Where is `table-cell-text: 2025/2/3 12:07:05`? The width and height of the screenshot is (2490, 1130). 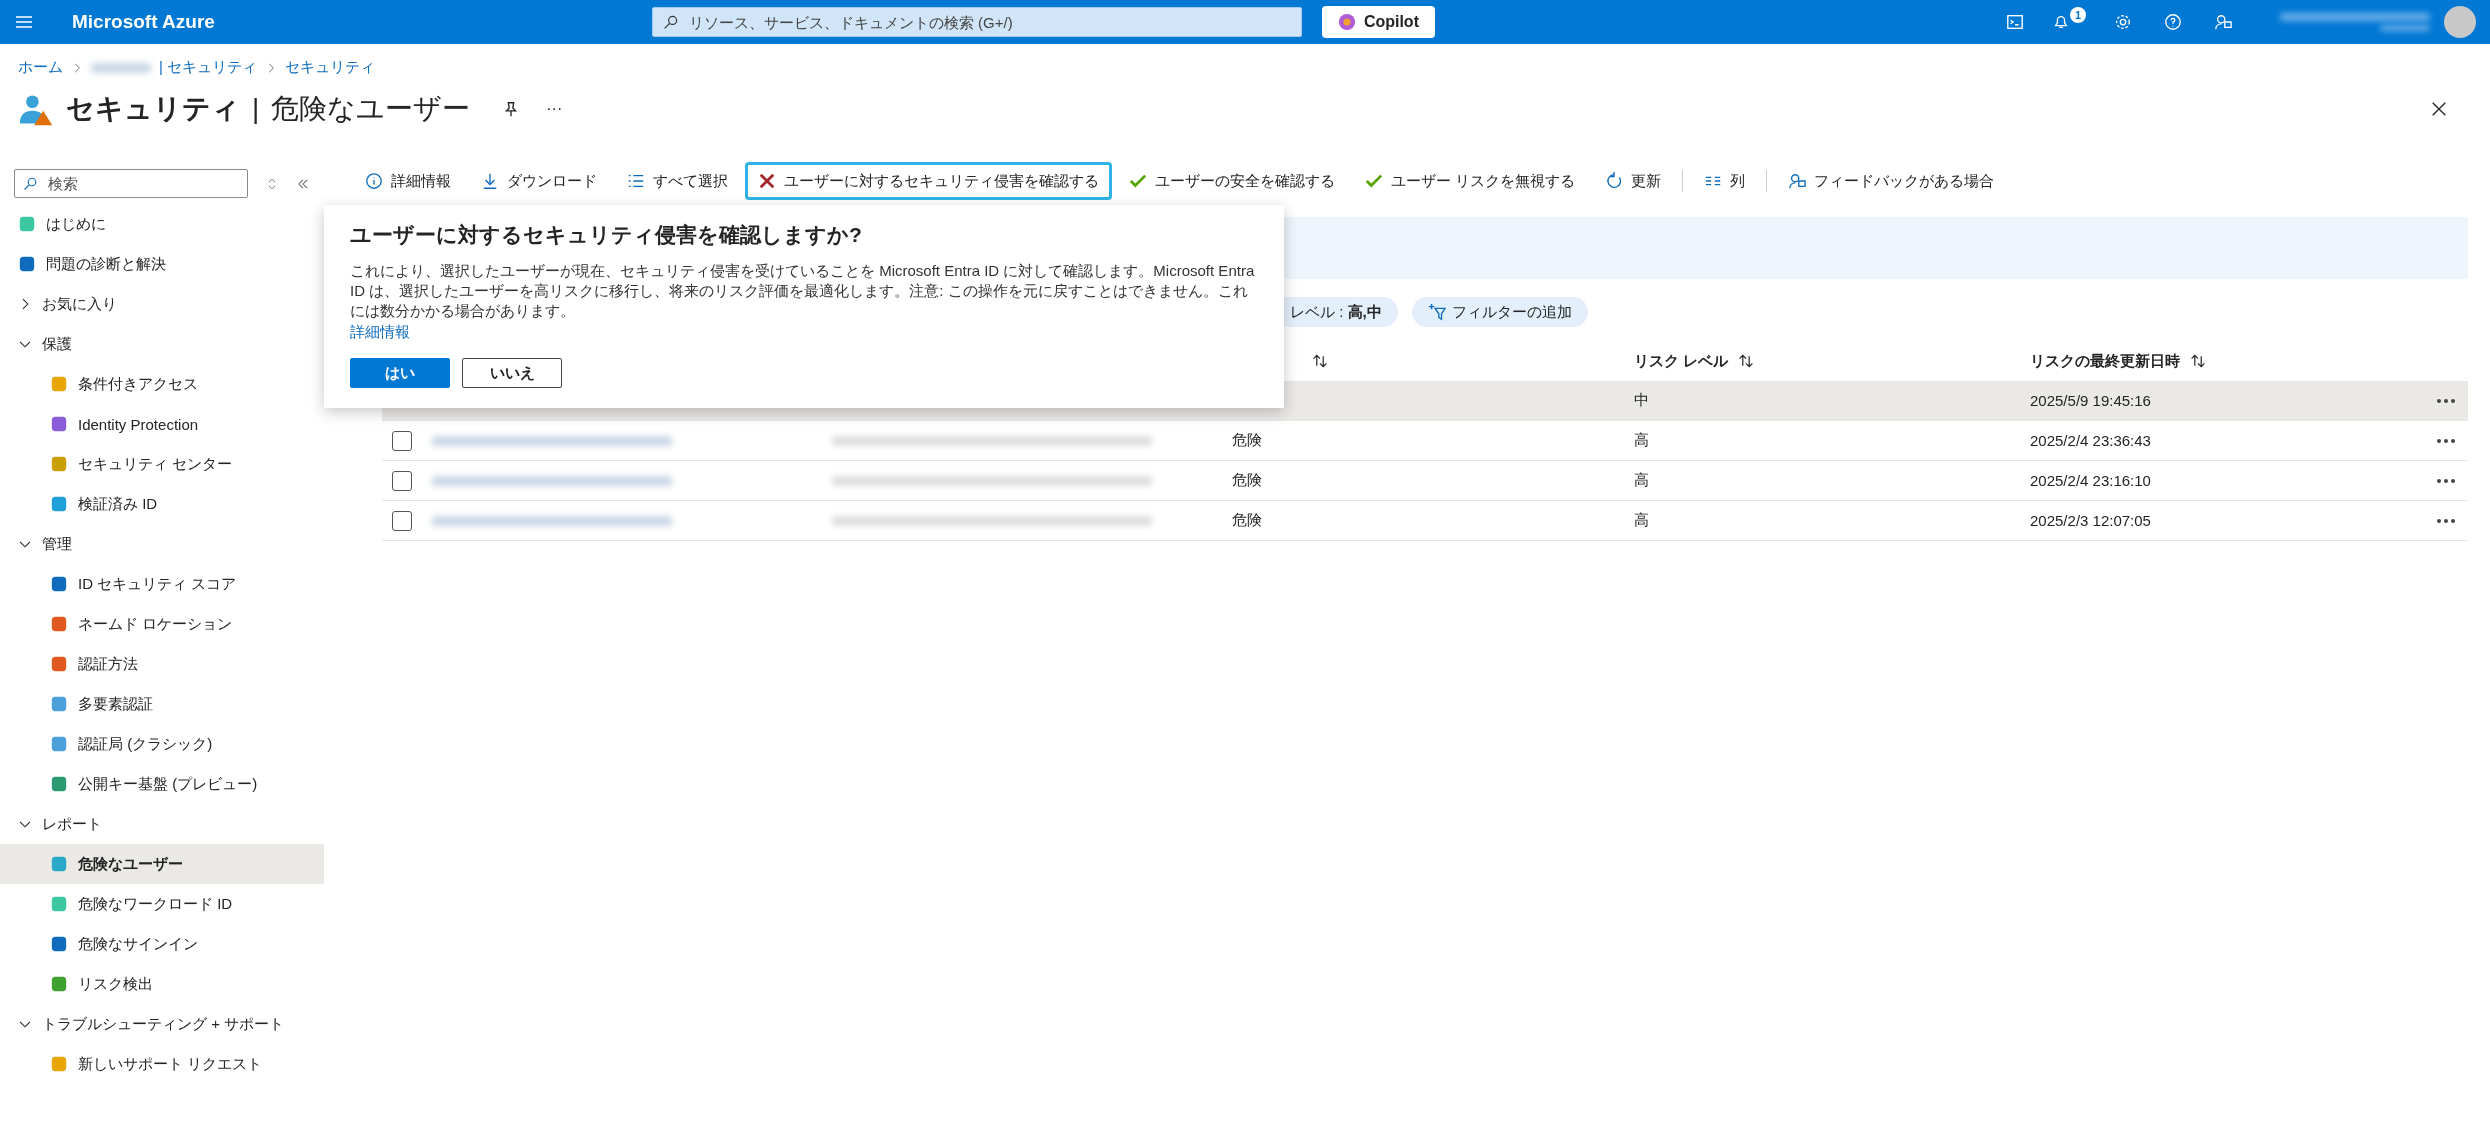 table-cell-text: 2025/2/3 12:07:05 is located at coordinates (2091, 520).